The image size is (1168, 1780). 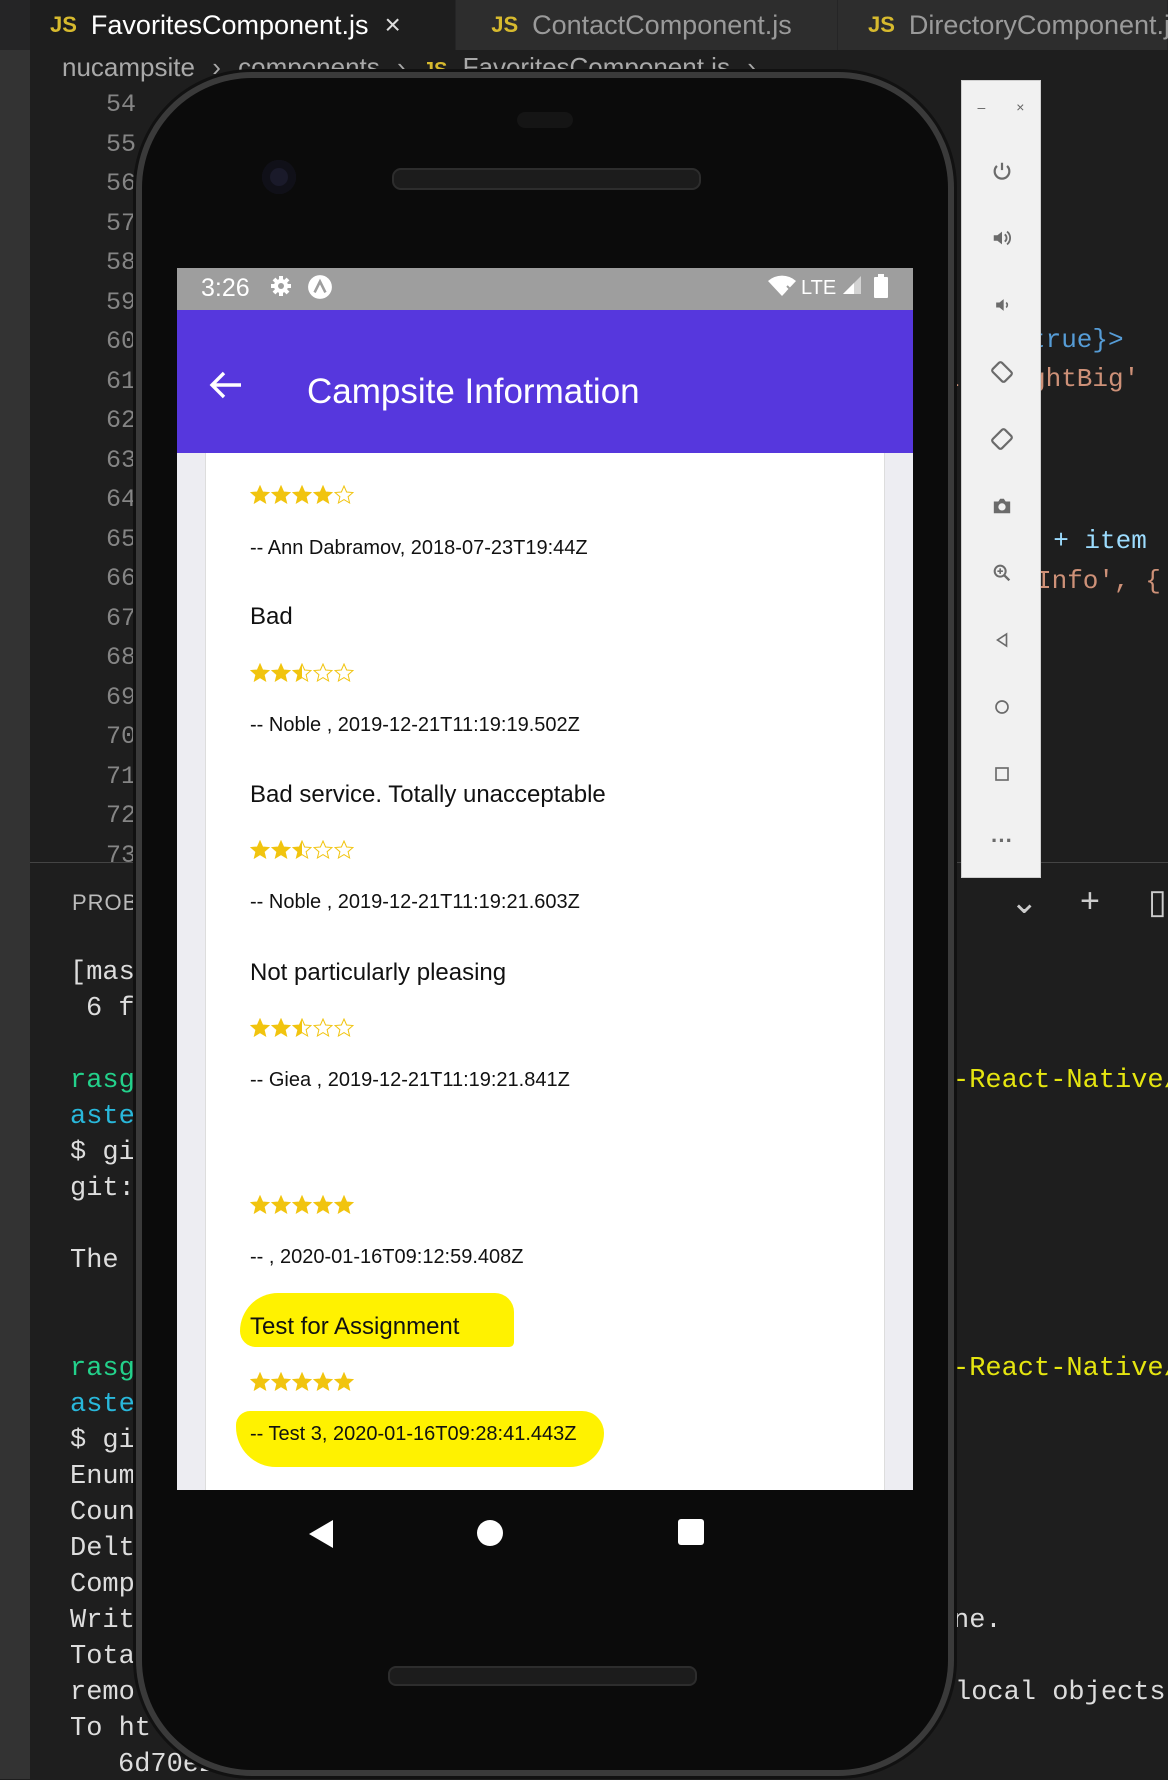 I want to click on back-icon, so click(x=1002, y=640).